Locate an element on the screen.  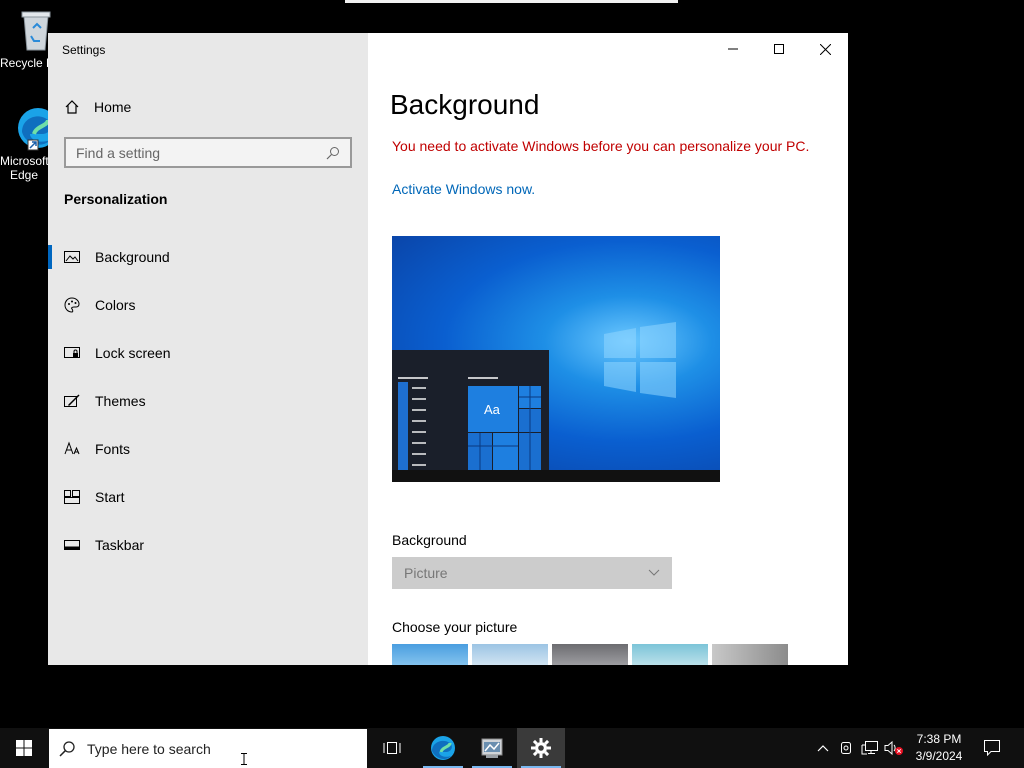
sidebar-item-label: Background is located at coordinates (132, 257).